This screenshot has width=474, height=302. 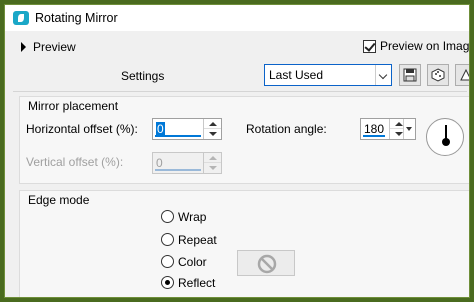 I want to click on rotation-angle-label: Rotation angle:, so click(x=286, y=129).